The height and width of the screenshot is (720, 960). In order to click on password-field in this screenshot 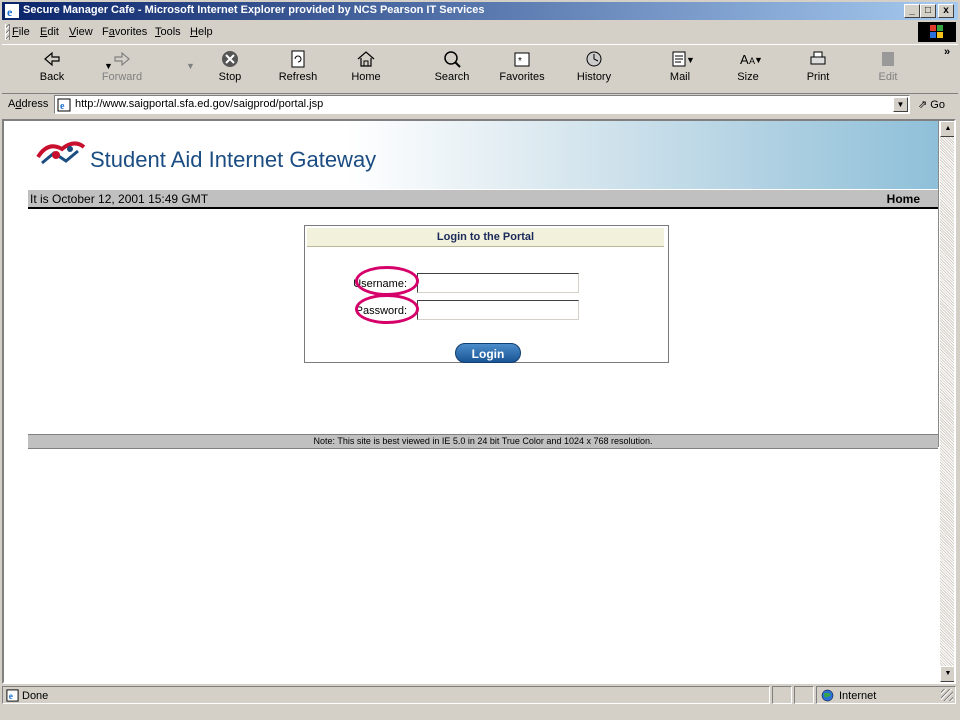, I will do `click(498, 310)`.